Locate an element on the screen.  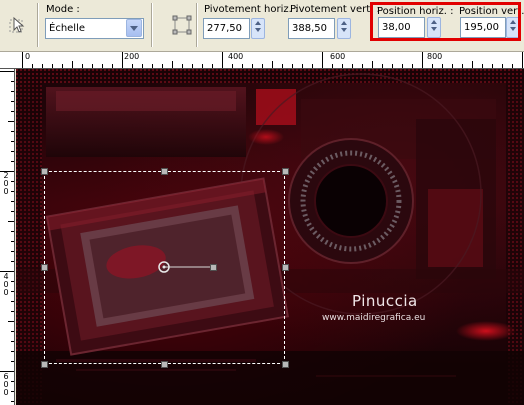
vertical-ruler: 200 400 600 is located at coordinates (7, 237).